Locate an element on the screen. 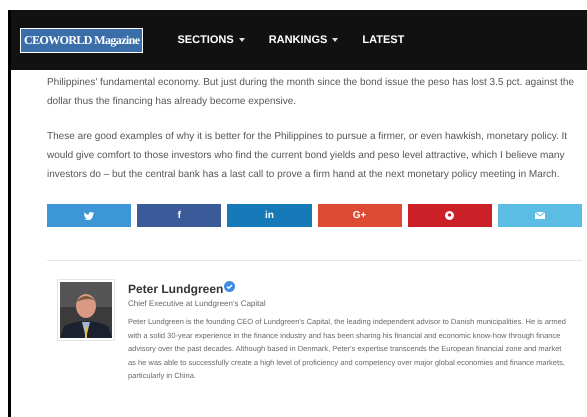 This screenshot has height=417, width=587. author-title: Chief Executive at Lundgreen's Capital is located at coordinates (197, 304).